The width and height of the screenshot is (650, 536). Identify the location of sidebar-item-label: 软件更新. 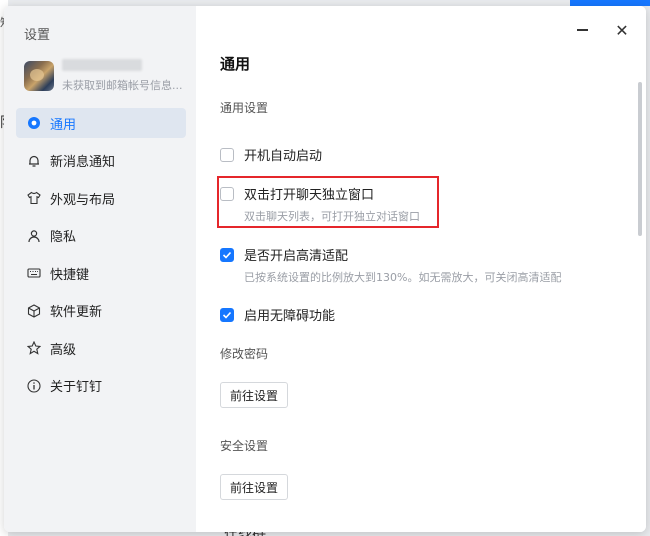
(76, 312).